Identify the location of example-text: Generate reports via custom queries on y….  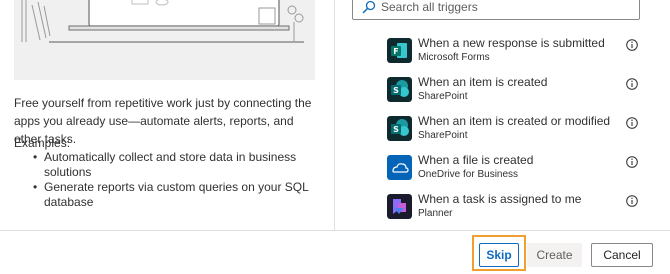
(176, 194).